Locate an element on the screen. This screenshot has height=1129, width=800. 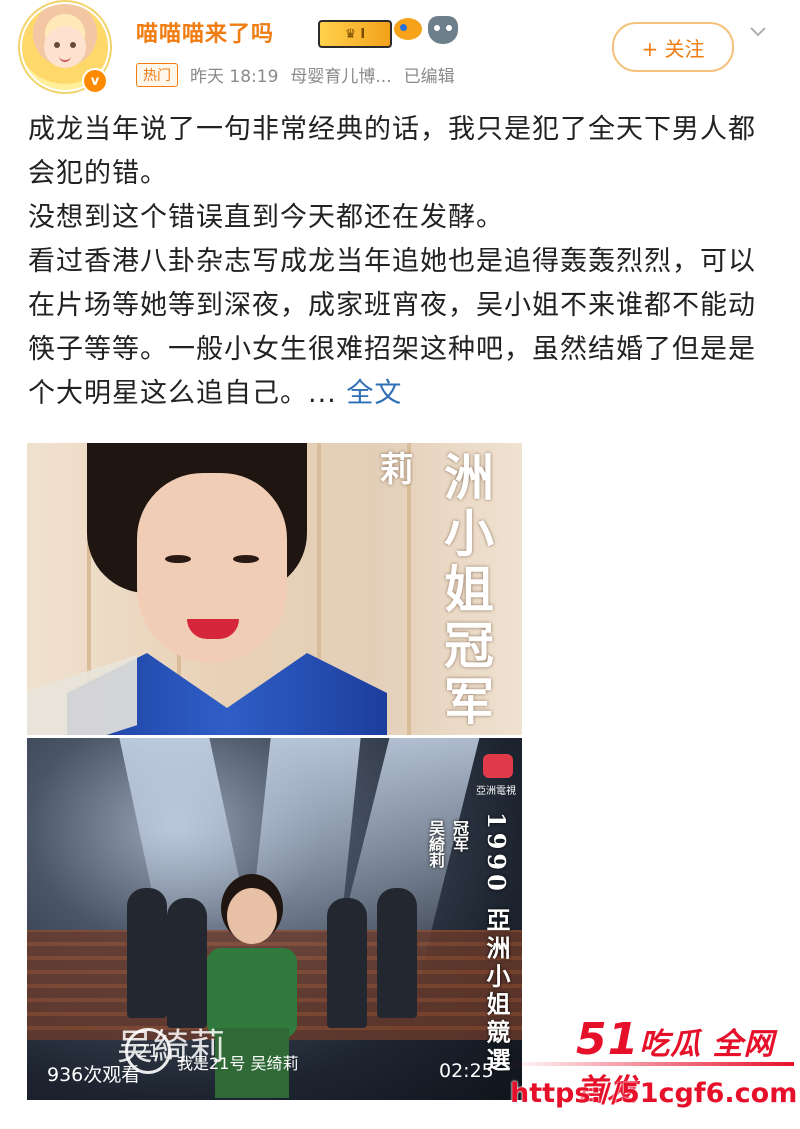
post-paragraph-2: 没想到这个错误直到今天都还在发酵。 is located at coordinates (266, 217).